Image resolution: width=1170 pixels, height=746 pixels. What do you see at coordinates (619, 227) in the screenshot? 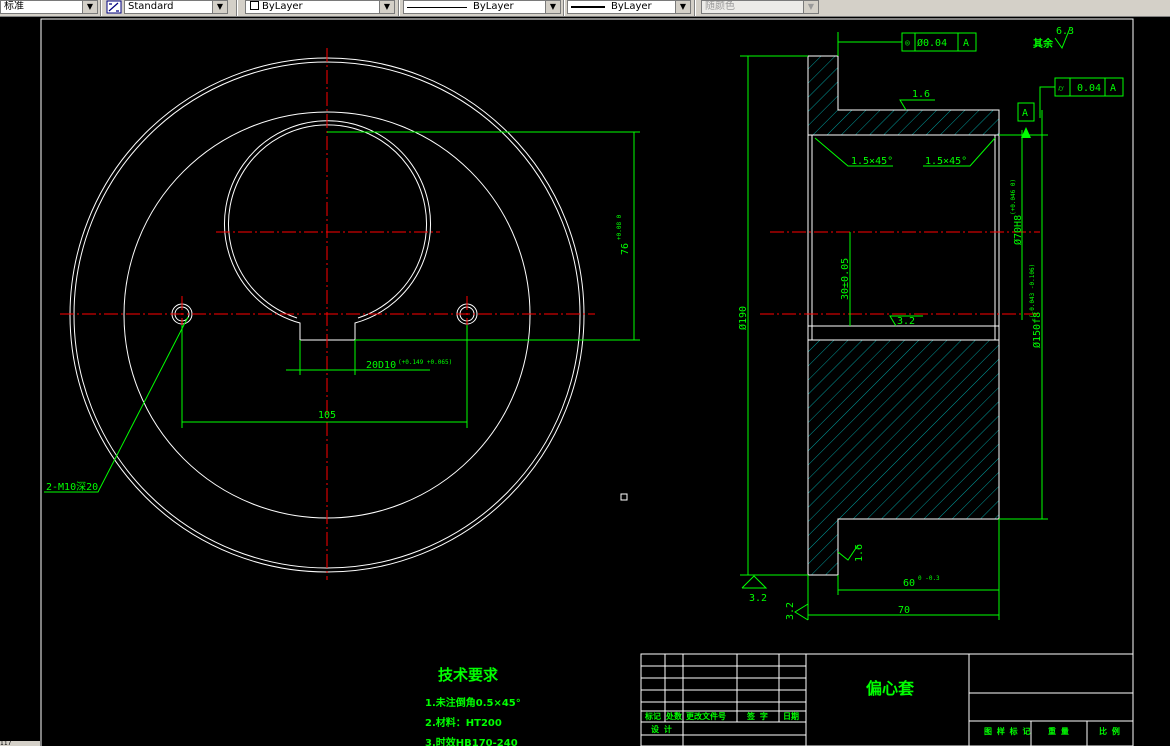
I see `dim-keyway-height-tol: +0.08 0` at bounding box center [619, 227].